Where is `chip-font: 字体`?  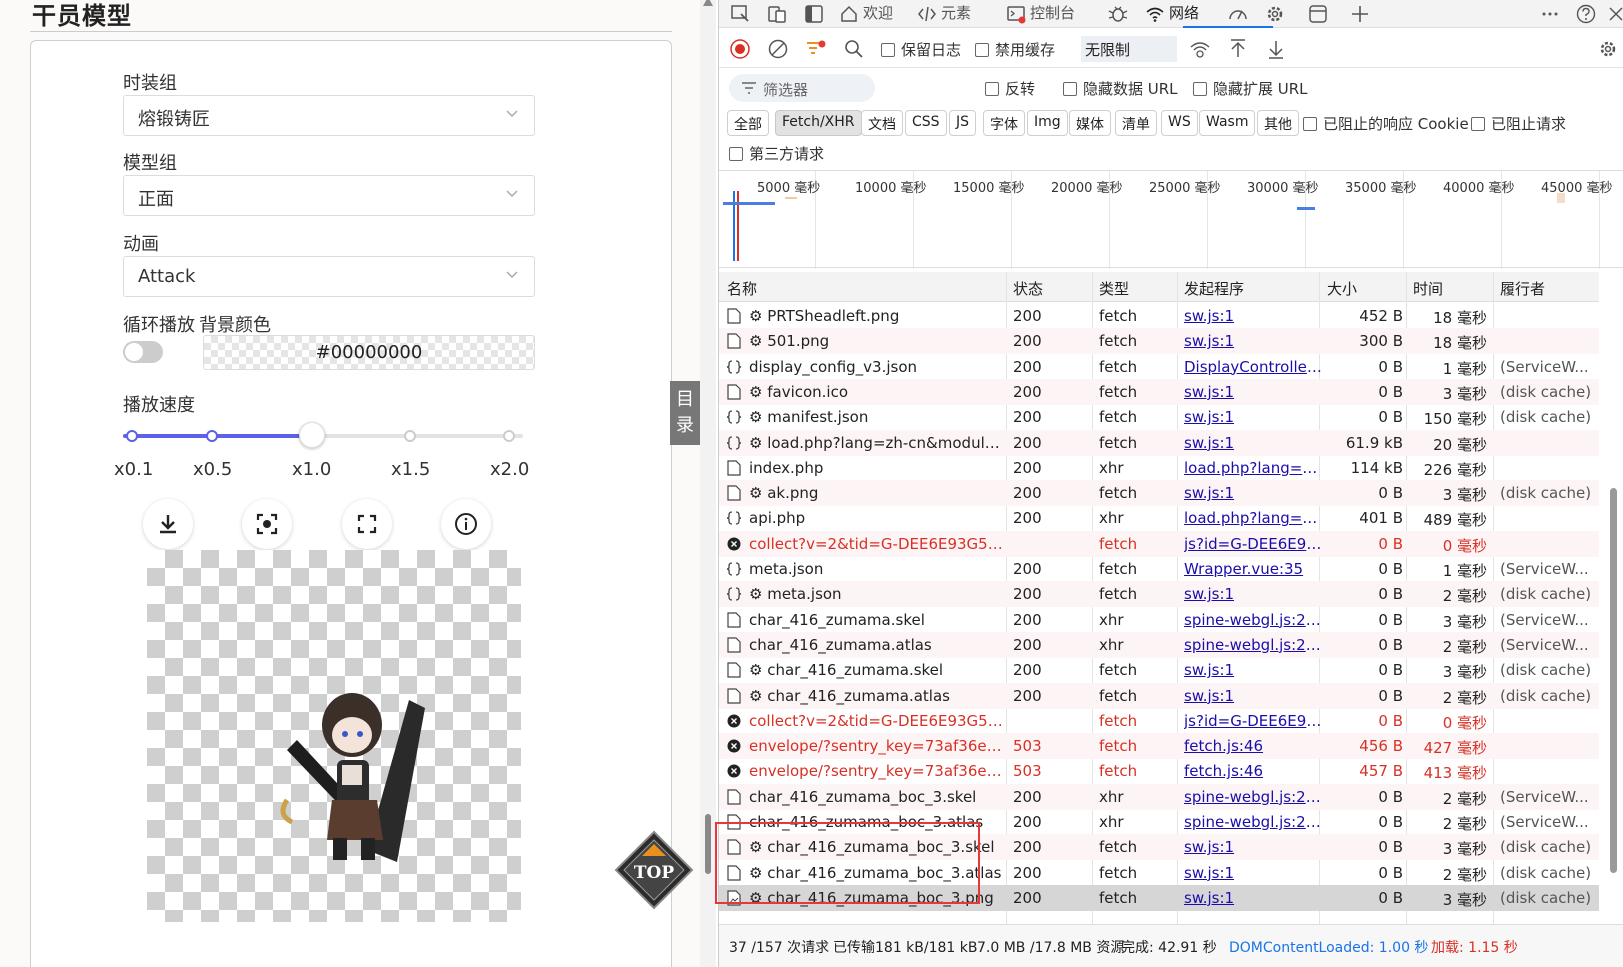
chip-font: 字体 is located at coordinates (1004, 123).